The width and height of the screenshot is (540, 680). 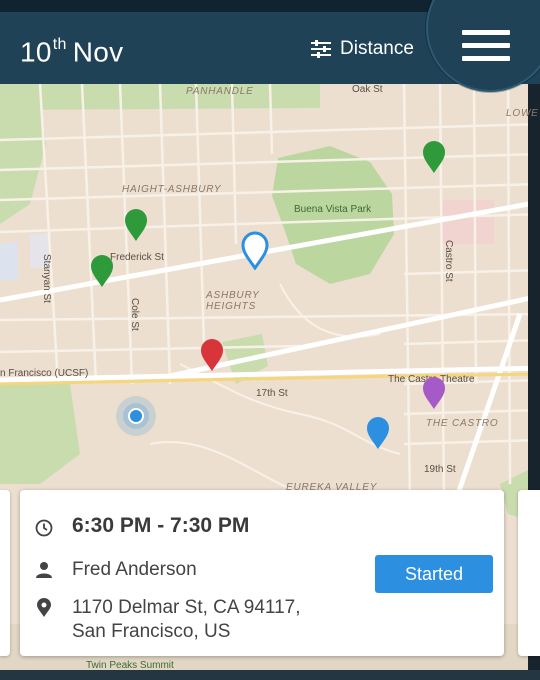 What do you see at coordinates (440, 469) in the screenshot?
I see `street-label-19th: 19th St` at bounding box center [440, 469].